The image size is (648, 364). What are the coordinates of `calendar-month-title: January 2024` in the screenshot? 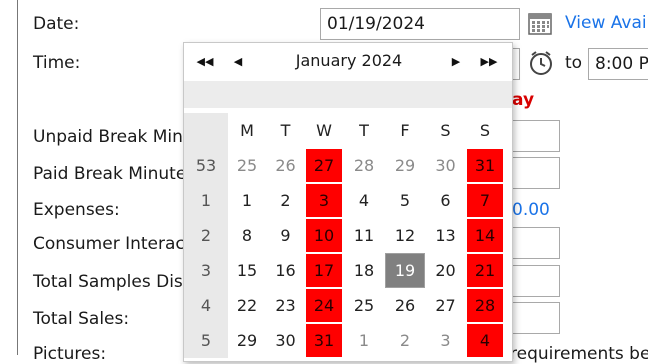 It's located at (349, 60).